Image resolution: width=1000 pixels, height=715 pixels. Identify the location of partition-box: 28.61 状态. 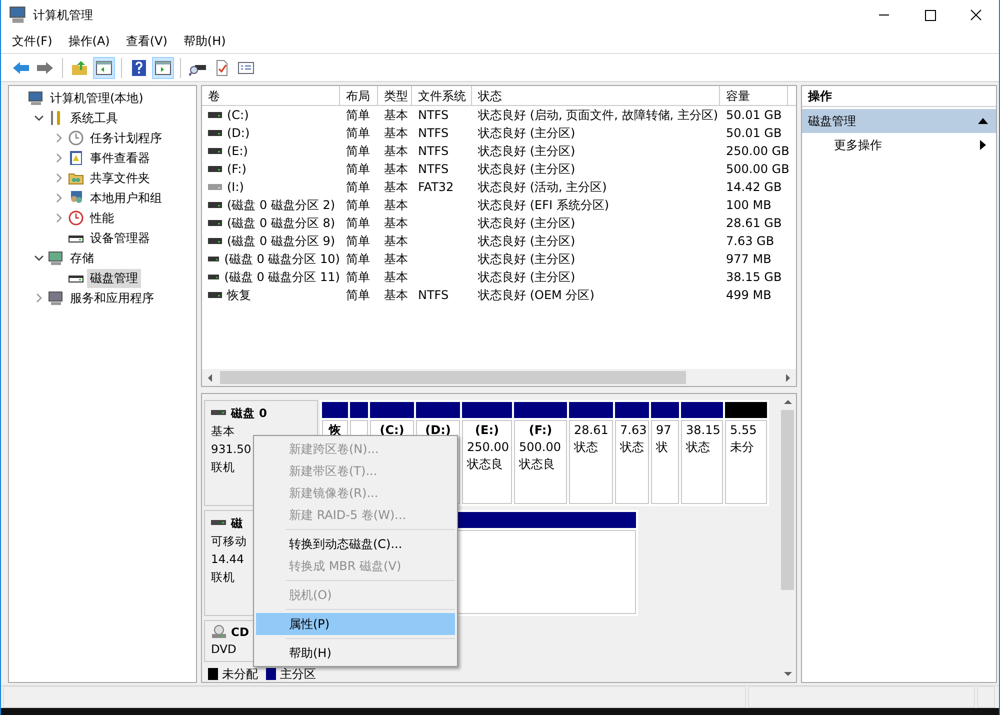
(591, 462).